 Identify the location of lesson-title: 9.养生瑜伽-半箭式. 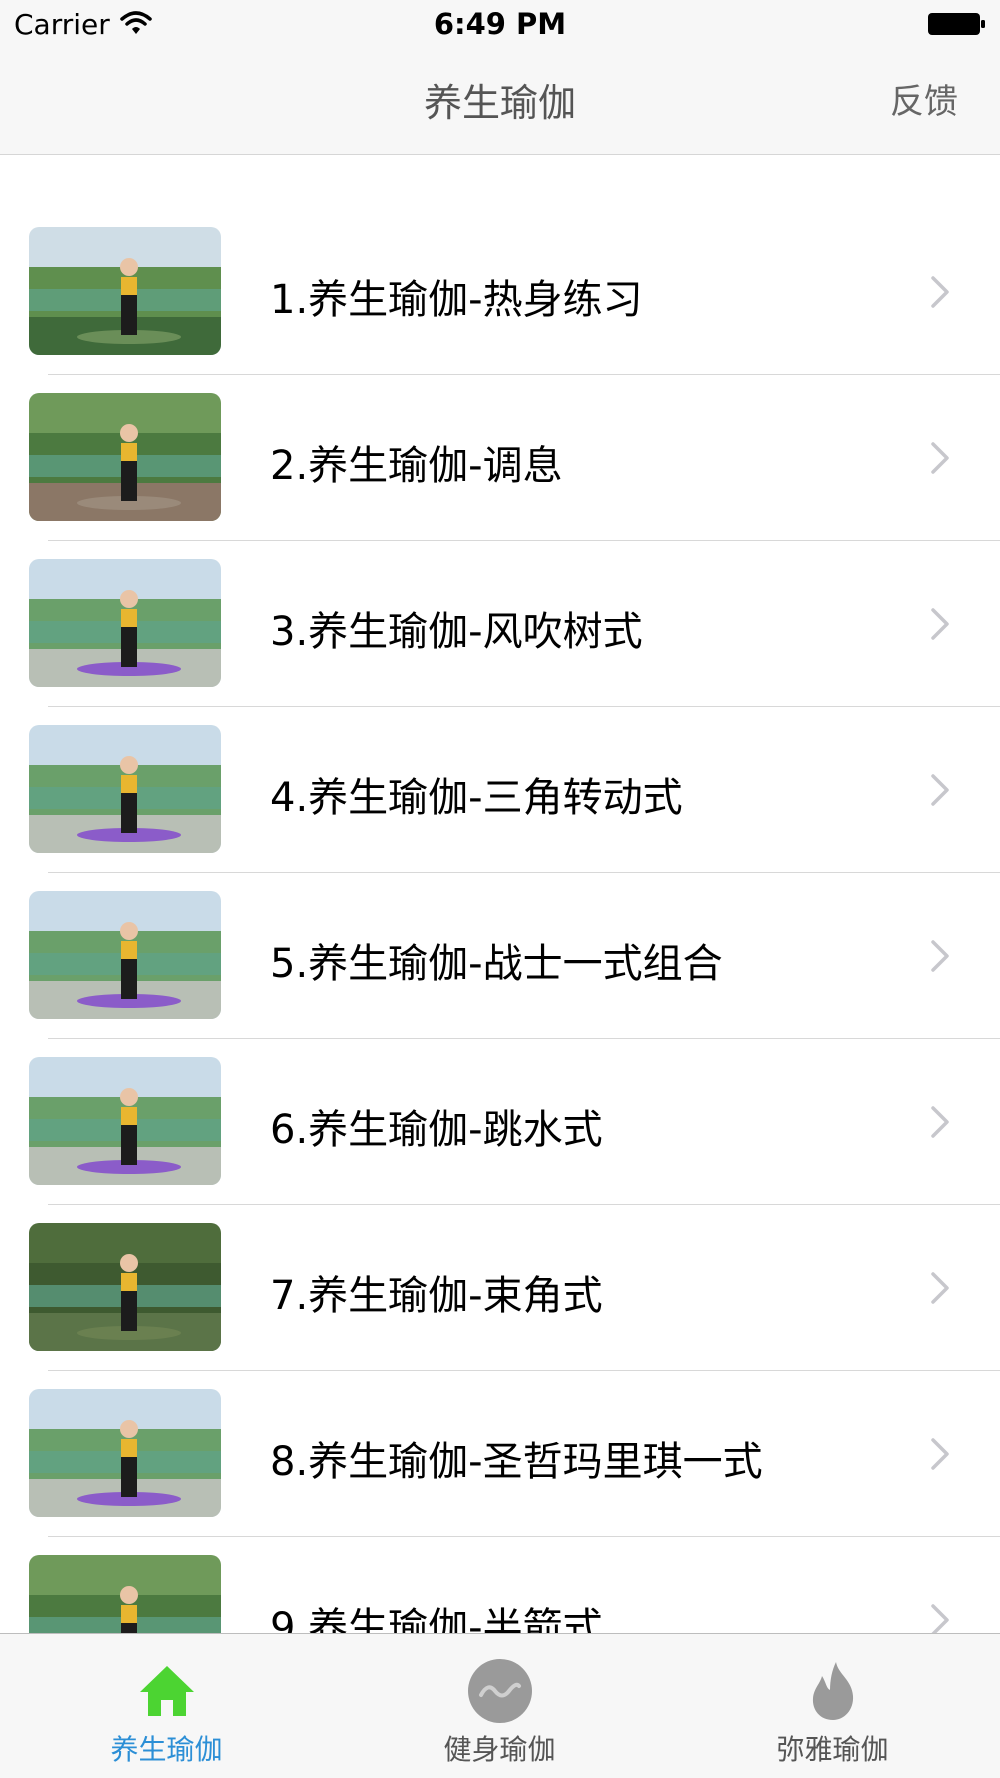
(436, 1619).